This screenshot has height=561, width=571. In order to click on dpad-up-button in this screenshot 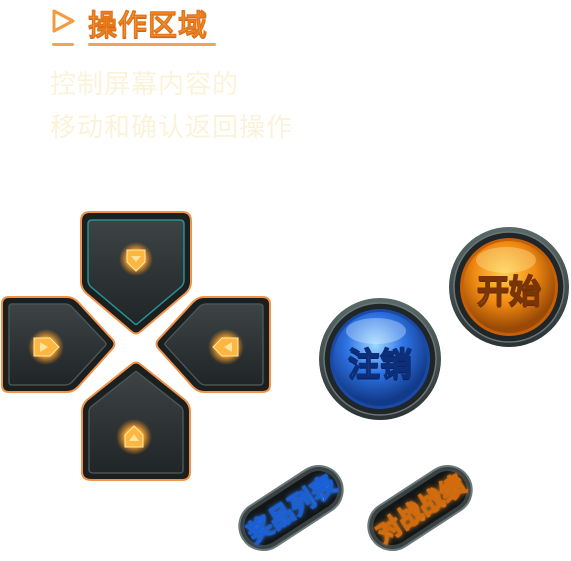, I will do `click(136, 273)`.